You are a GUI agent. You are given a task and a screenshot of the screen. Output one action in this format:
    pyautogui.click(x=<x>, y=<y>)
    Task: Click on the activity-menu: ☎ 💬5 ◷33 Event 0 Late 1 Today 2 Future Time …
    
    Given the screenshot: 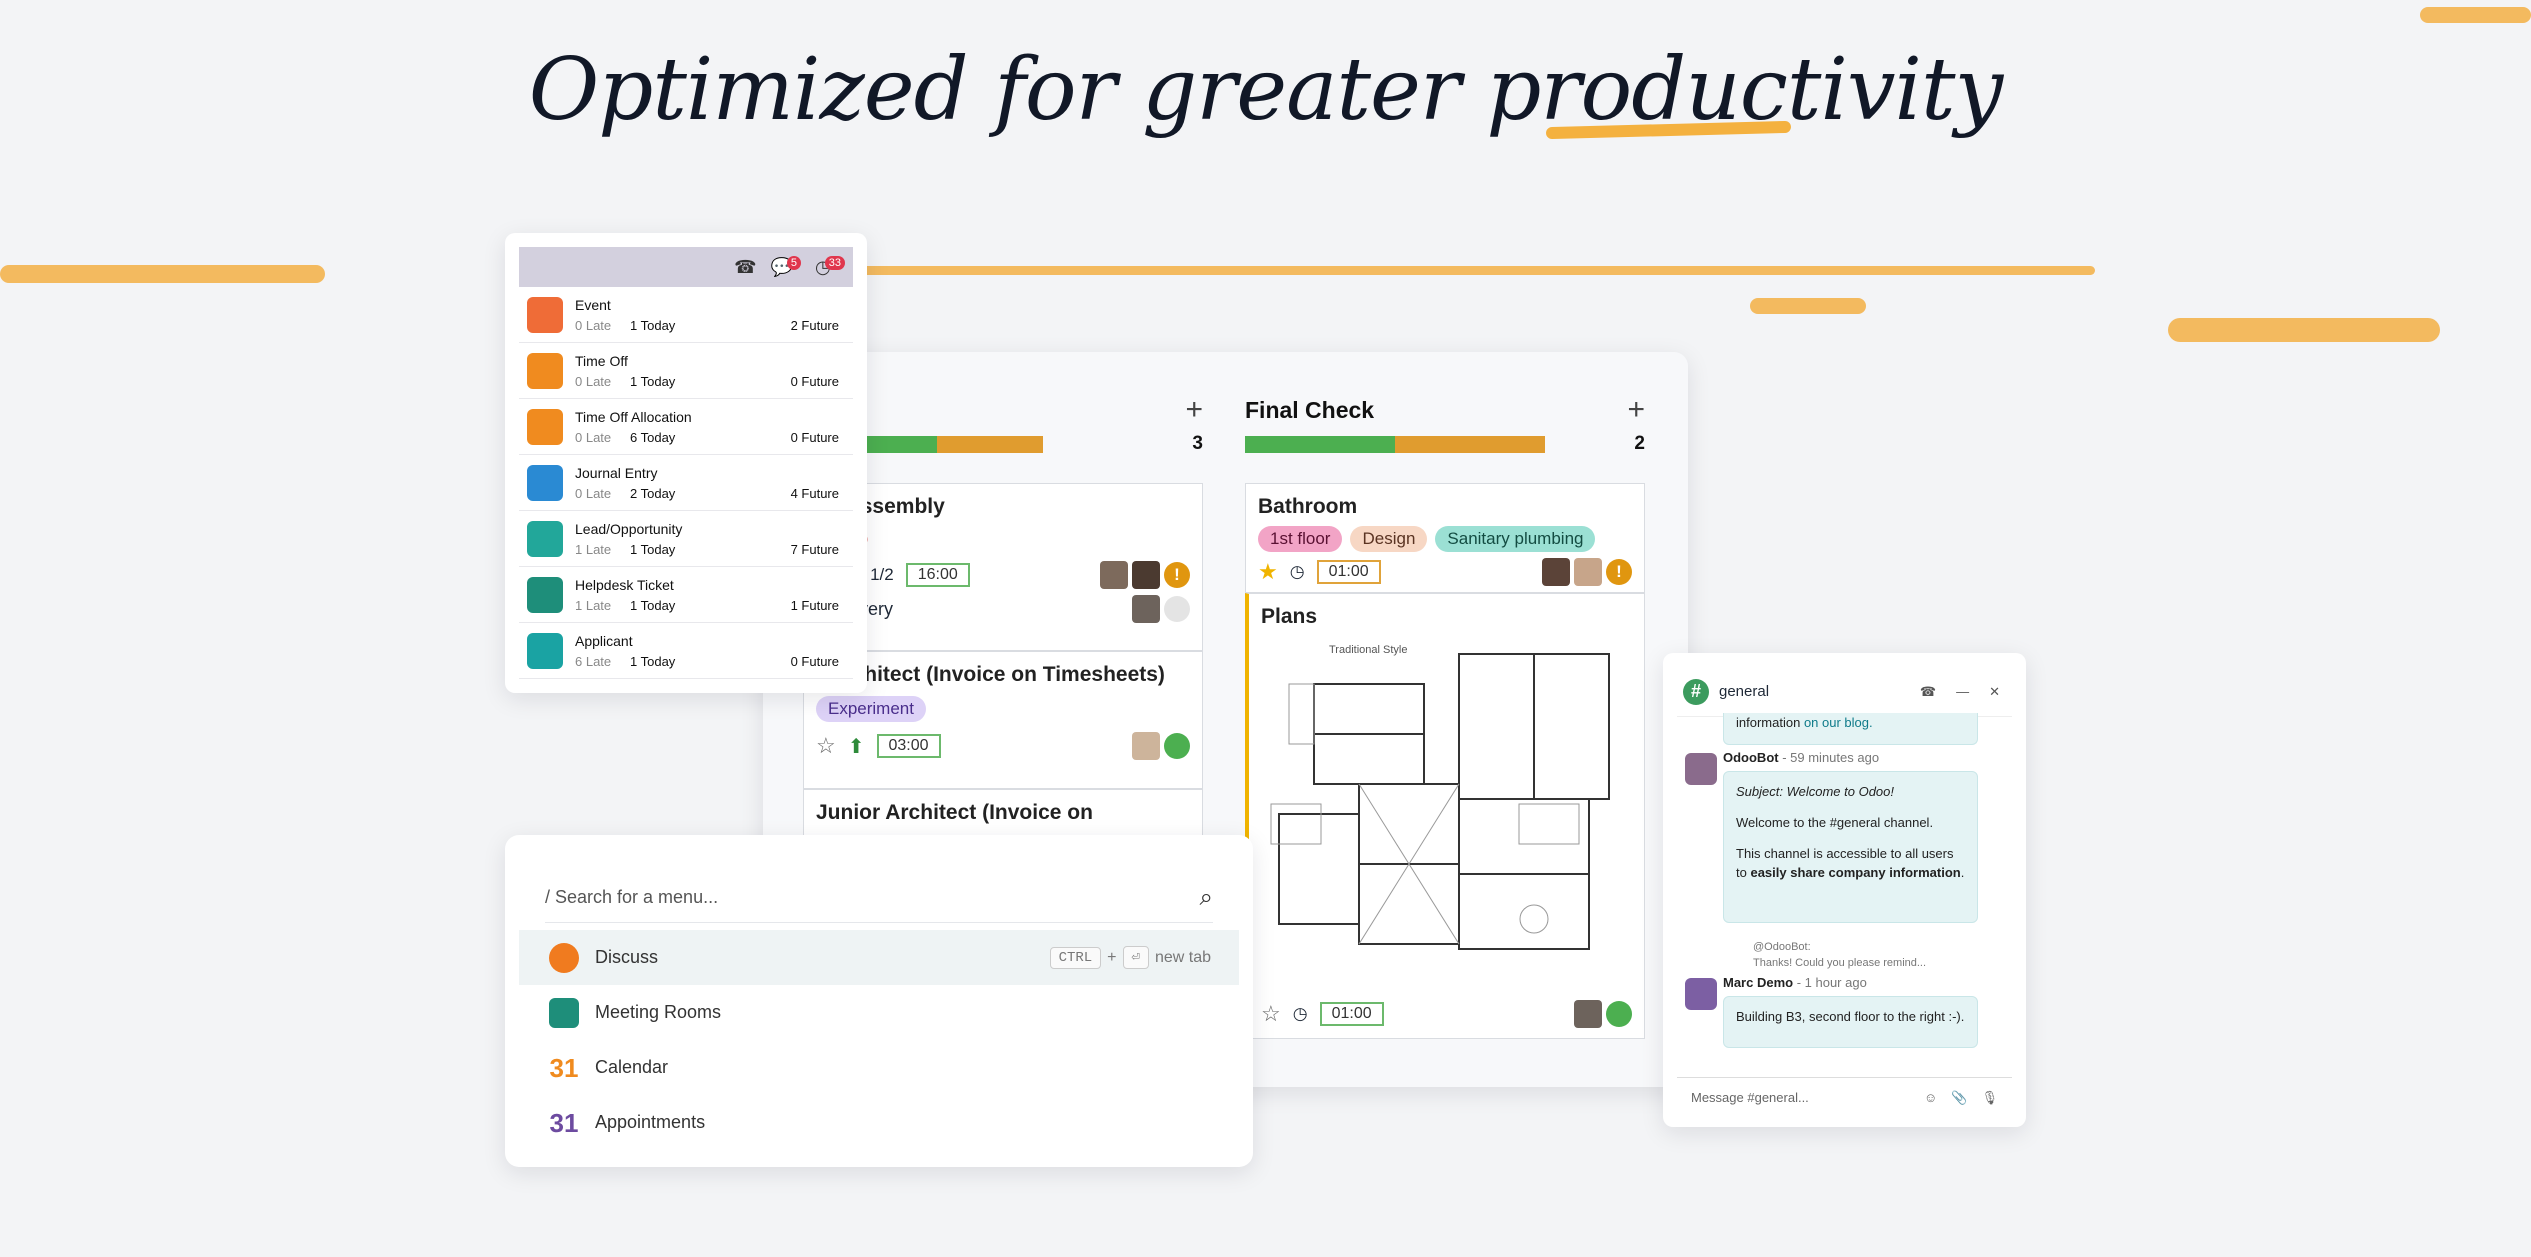 What is the action you would take?
    pyautogui.click(x=686, y=463)
    